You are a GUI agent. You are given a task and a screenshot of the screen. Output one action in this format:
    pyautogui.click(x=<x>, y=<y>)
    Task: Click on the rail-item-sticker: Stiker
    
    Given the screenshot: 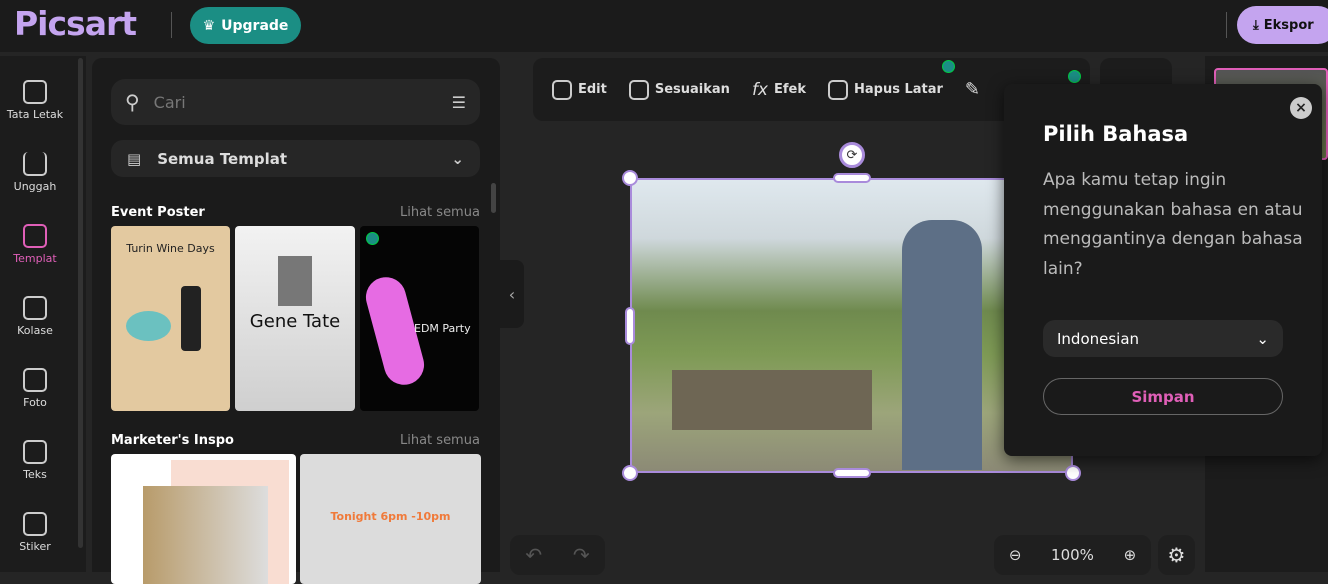 What is the action you would take?
    pyautogui.click(x=35, y=532)
    